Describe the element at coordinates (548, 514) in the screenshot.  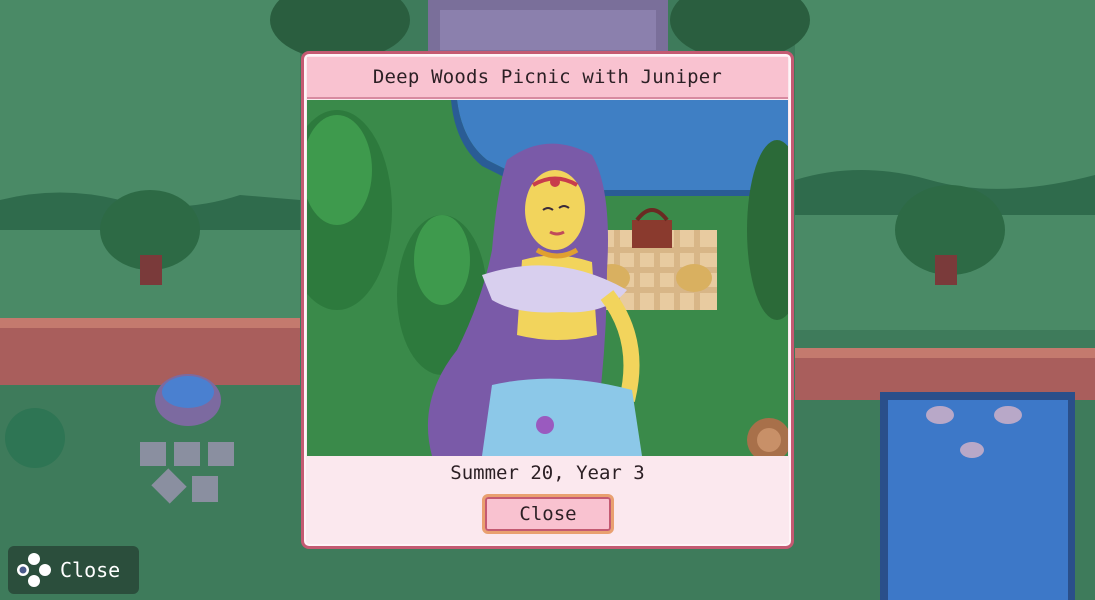
I see `close-button: Close` at that location.